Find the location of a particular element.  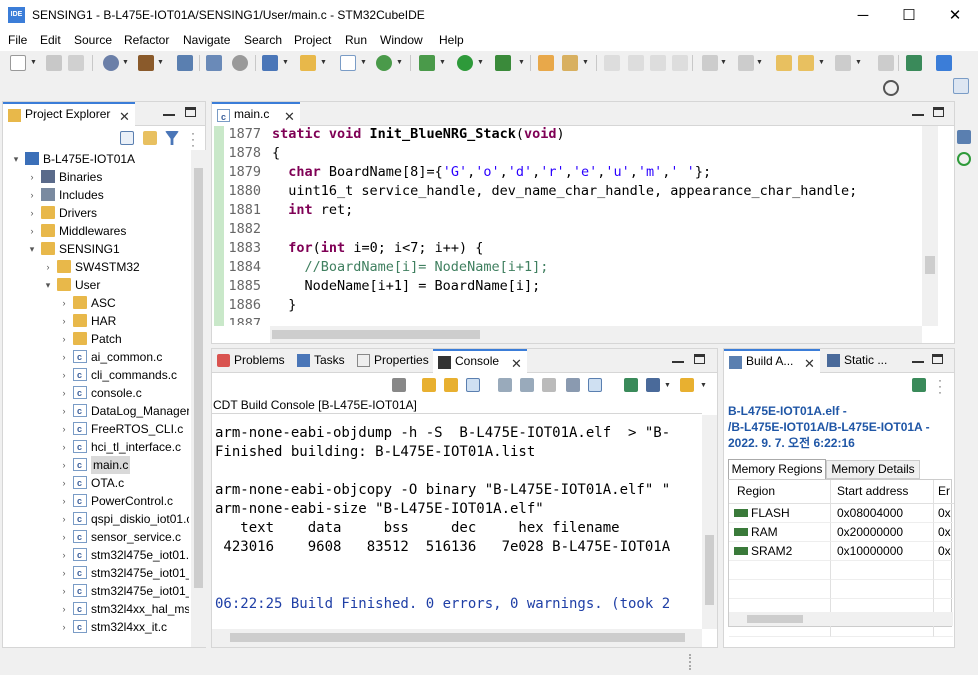

tree-item: › cli_commands.c is located at coordinates (96, 375).